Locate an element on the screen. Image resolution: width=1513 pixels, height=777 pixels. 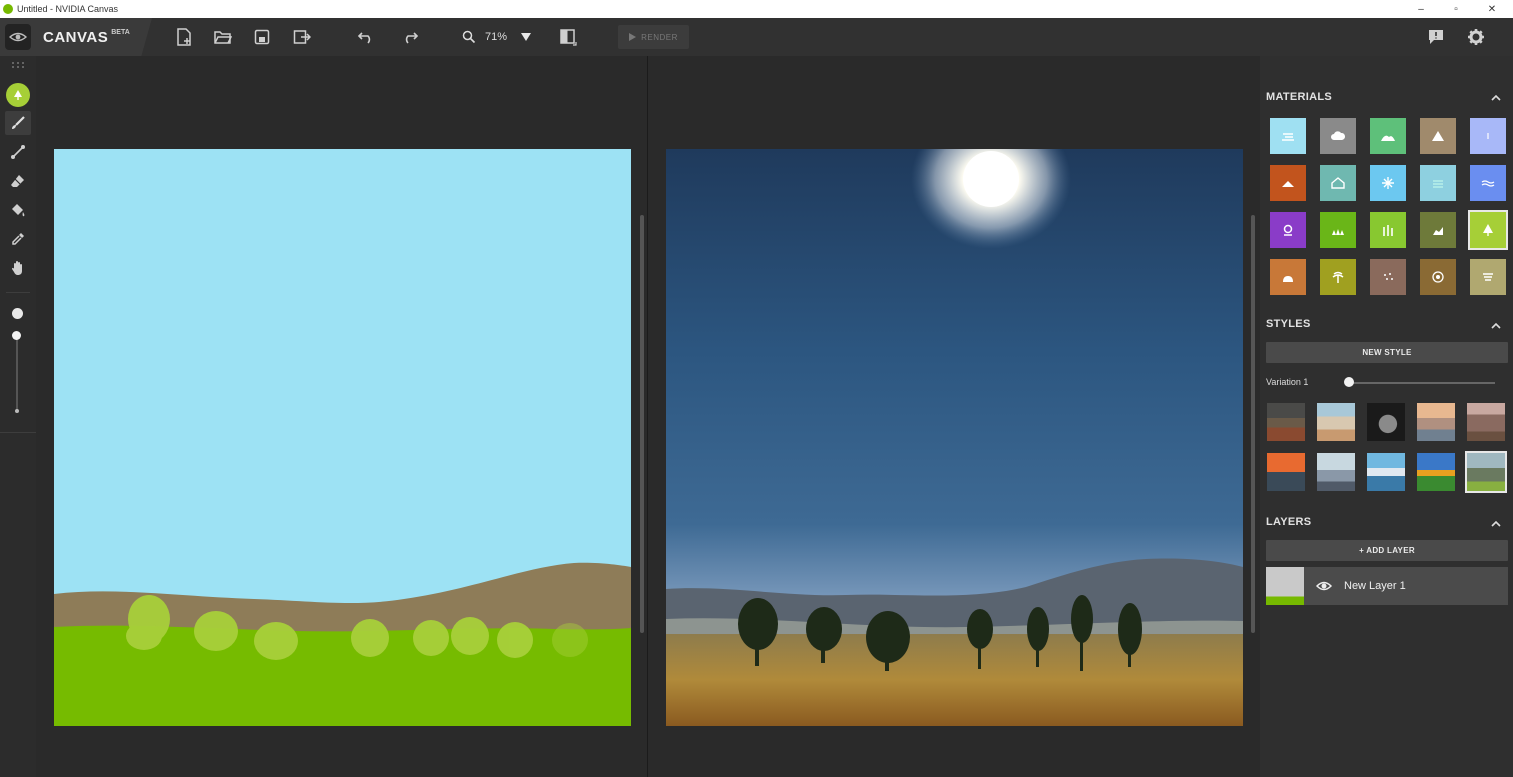
material-fog is located at coordinates (1438, 183).